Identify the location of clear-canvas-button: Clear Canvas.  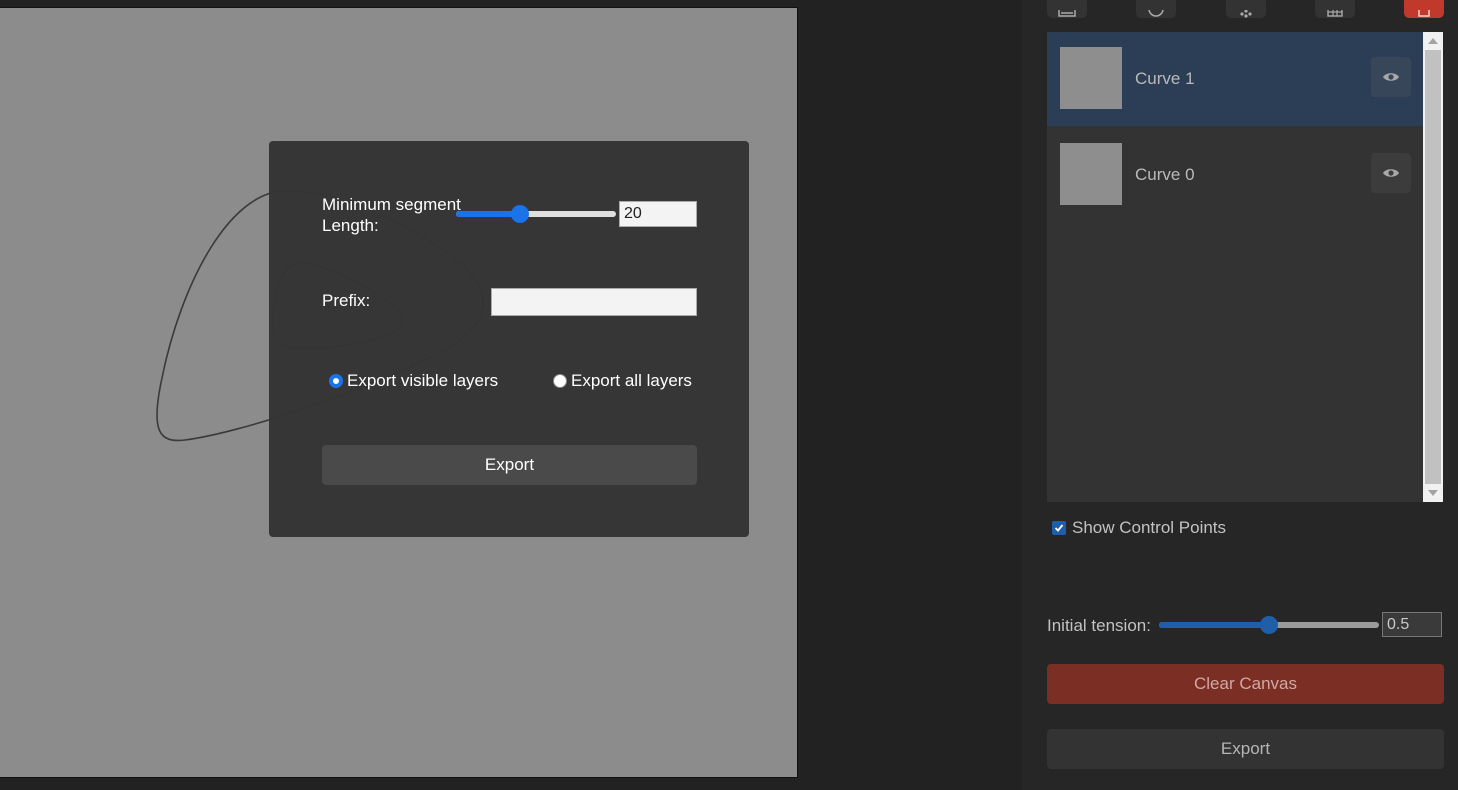
(1245, 684).